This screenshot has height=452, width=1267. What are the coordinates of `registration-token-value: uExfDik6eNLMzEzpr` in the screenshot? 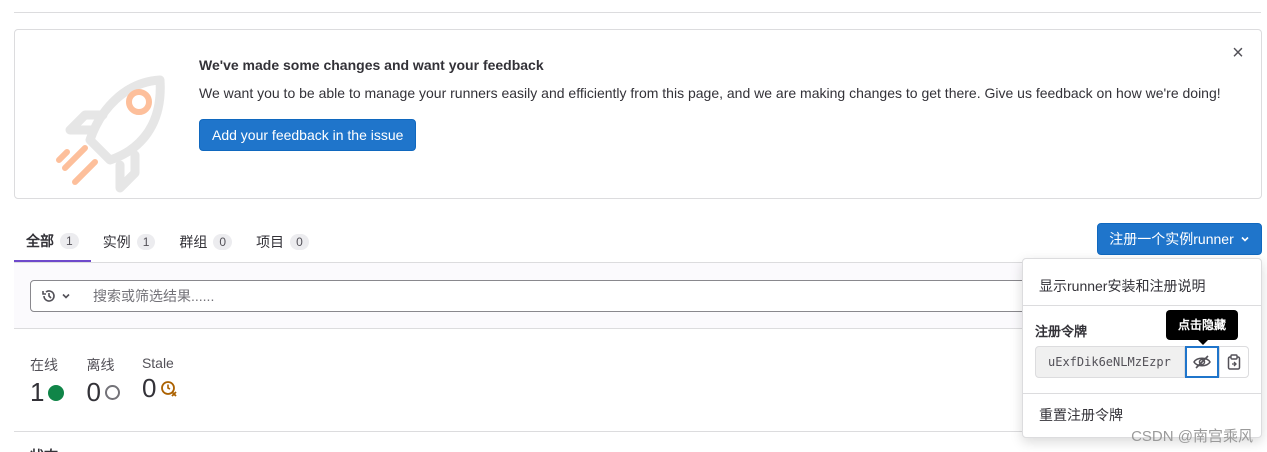 It's located at (1110, 362).